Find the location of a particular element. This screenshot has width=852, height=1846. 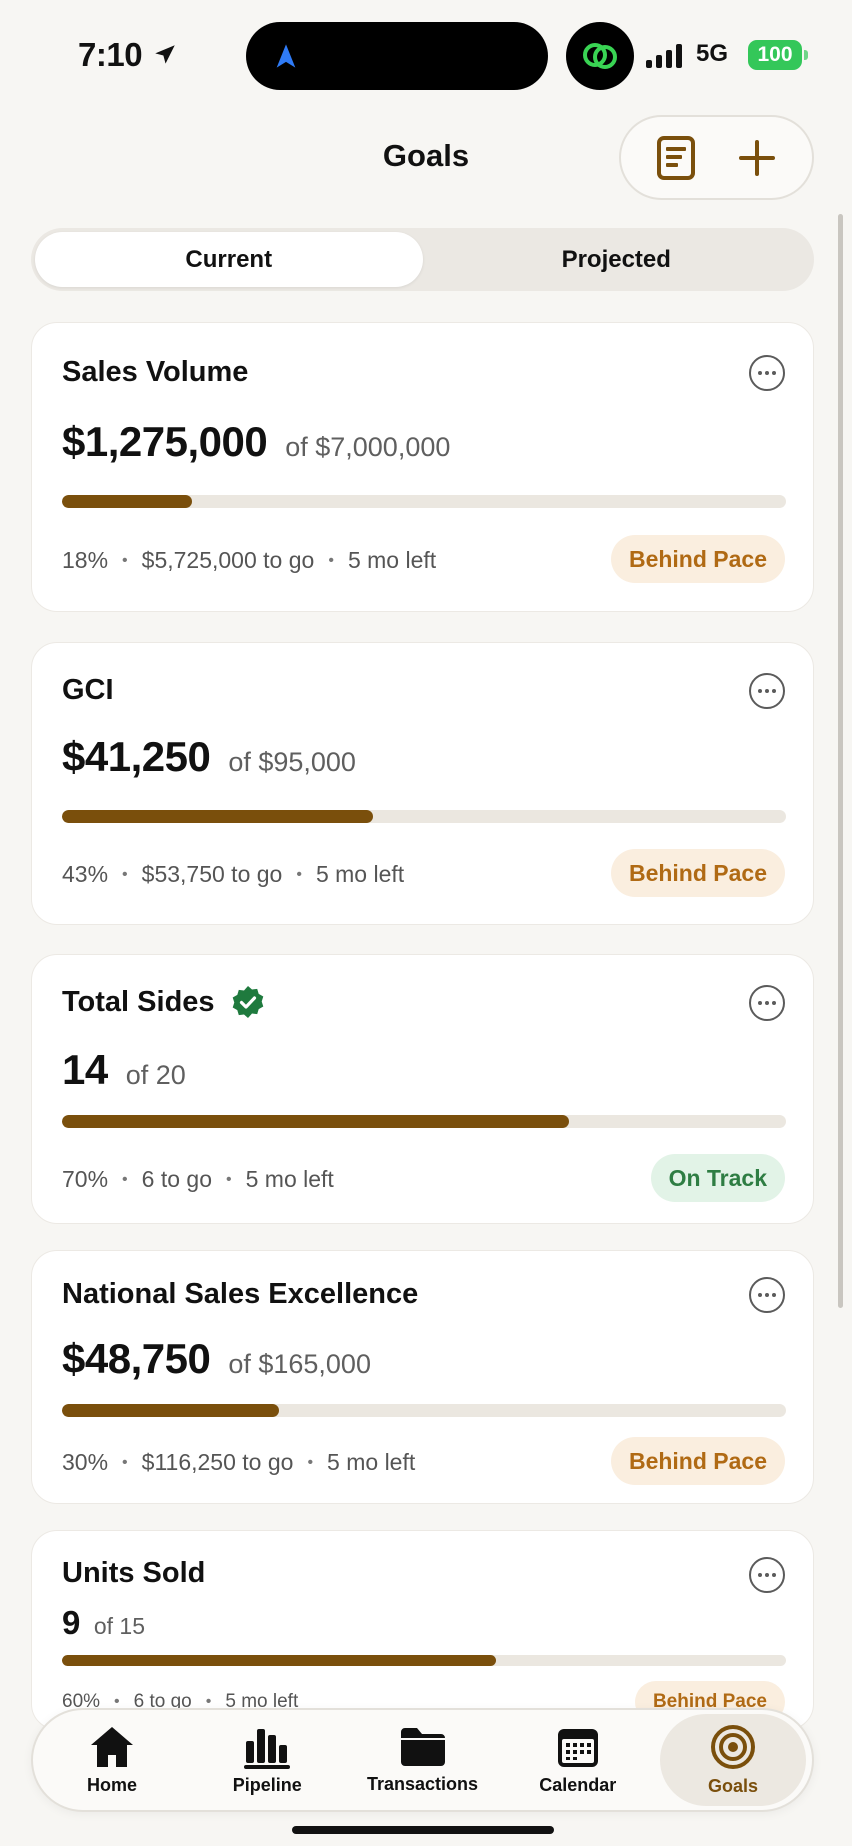

goal-meta: 70% • 6 to go • 5 mo left is located at coordinates (198, 1179).